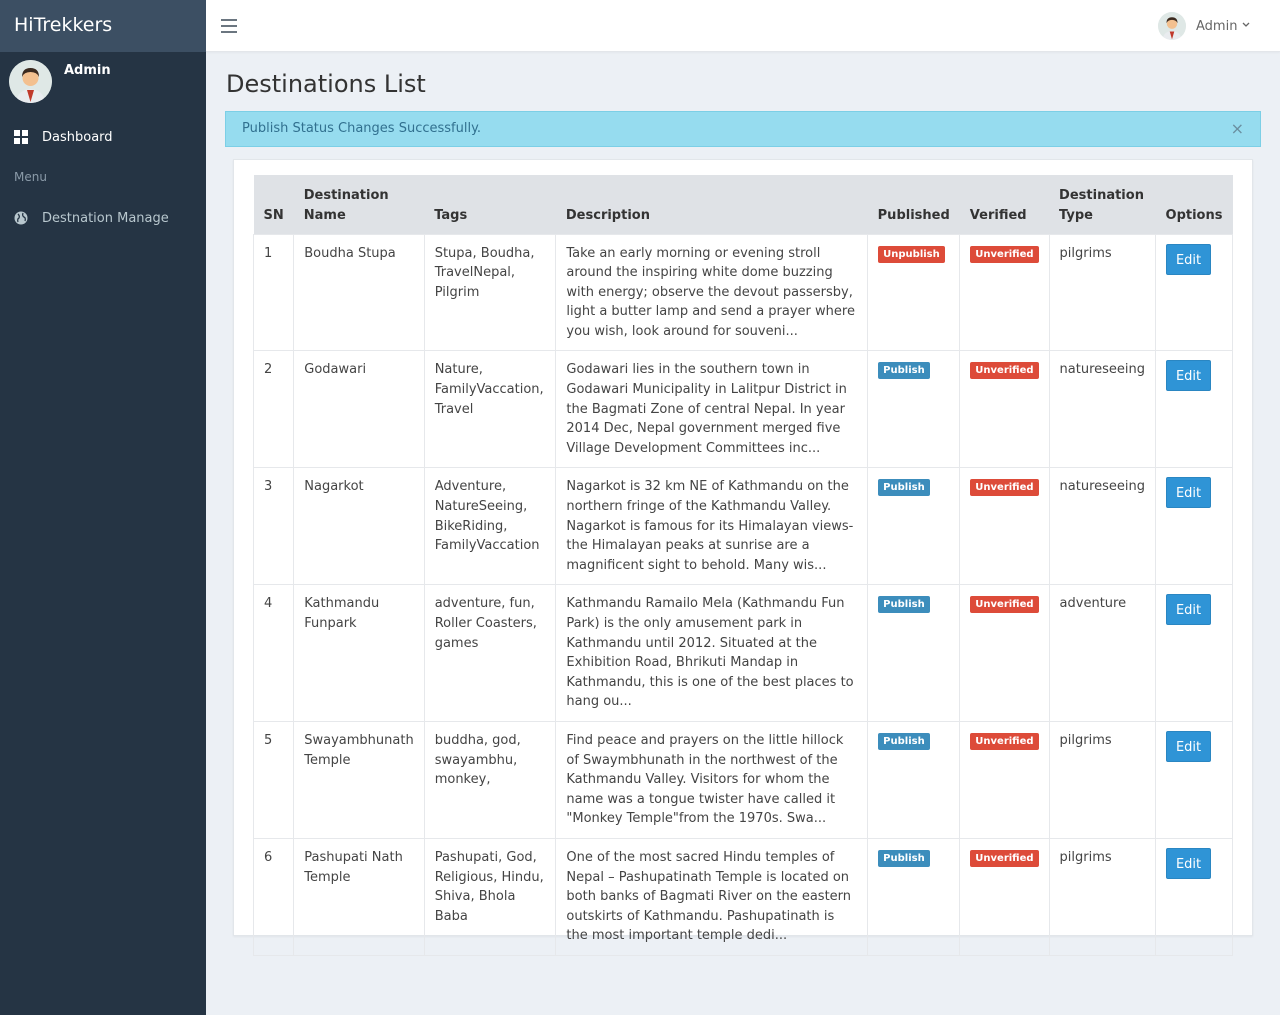 The height and width of the screenshot is (1015, 1280). Describe the element at coordinates (490, 409) in the screenshot. I see `cell-tags: Nature, FamilyVaccation, Travel` at that location.